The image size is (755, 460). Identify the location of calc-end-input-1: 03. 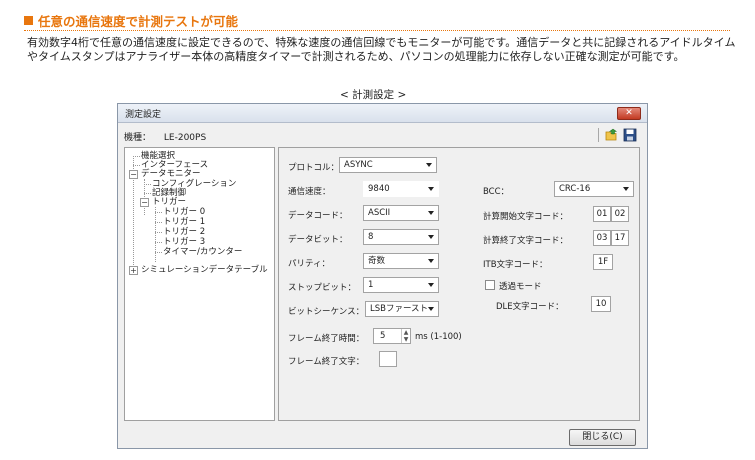
(602, 238).